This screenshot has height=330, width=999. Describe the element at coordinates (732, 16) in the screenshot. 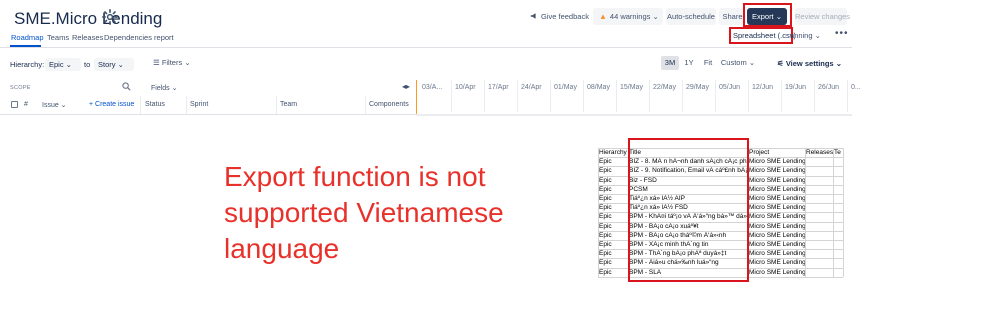

I see `share-button: Share` at that location.